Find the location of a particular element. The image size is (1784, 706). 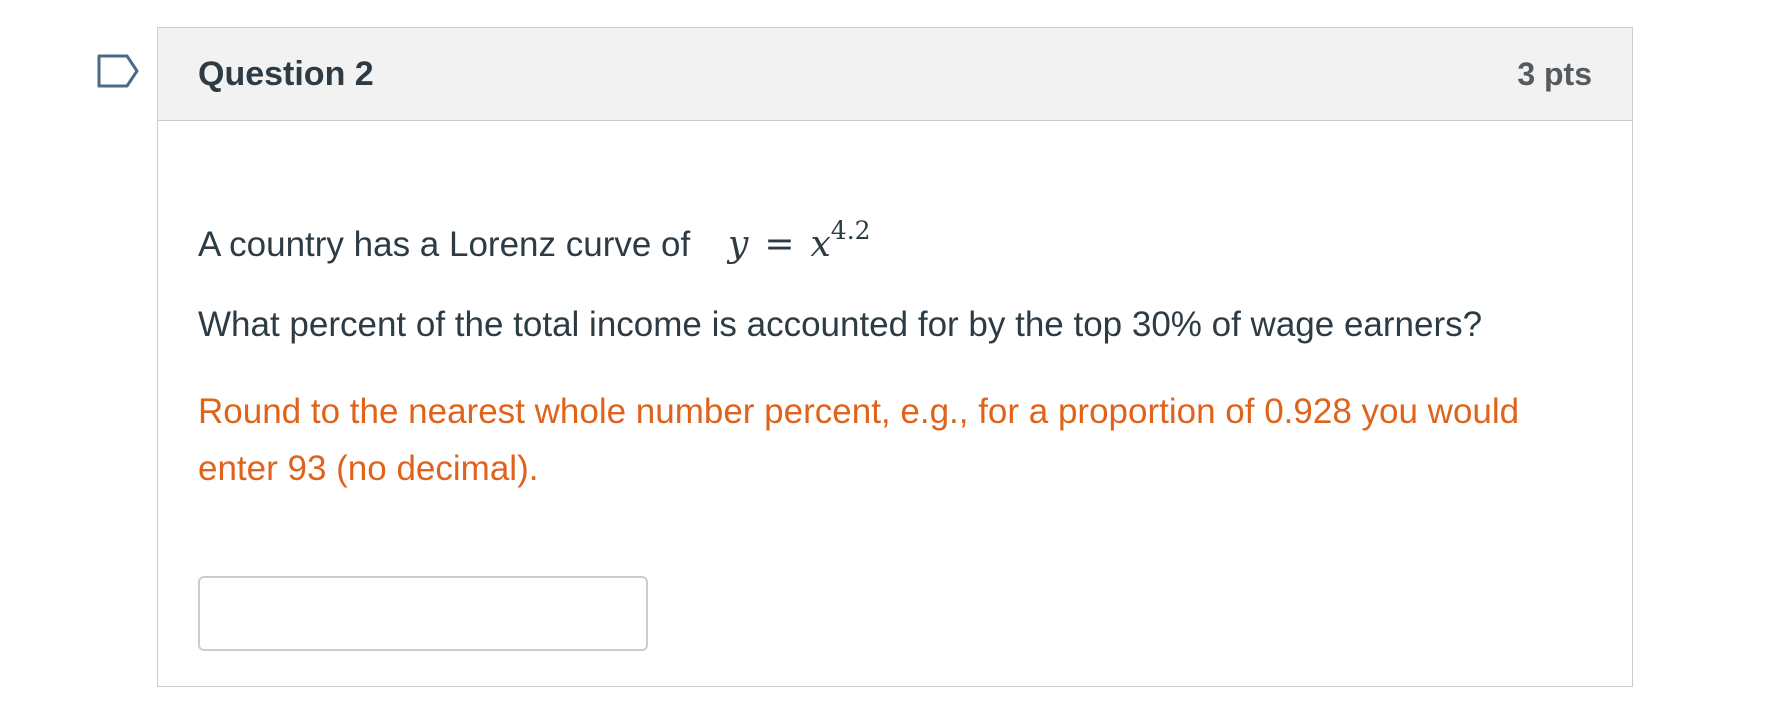

math-lhs: y is located at coordinates (738, 244).